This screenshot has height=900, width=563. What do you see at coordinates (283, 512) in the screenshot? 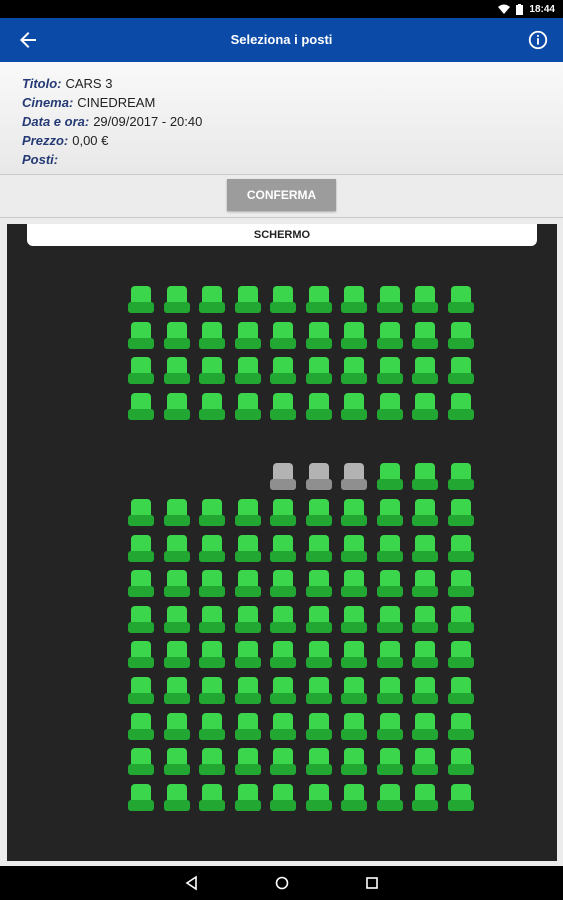
I see `seat-r6-c5` at bounding box center [283, 512].